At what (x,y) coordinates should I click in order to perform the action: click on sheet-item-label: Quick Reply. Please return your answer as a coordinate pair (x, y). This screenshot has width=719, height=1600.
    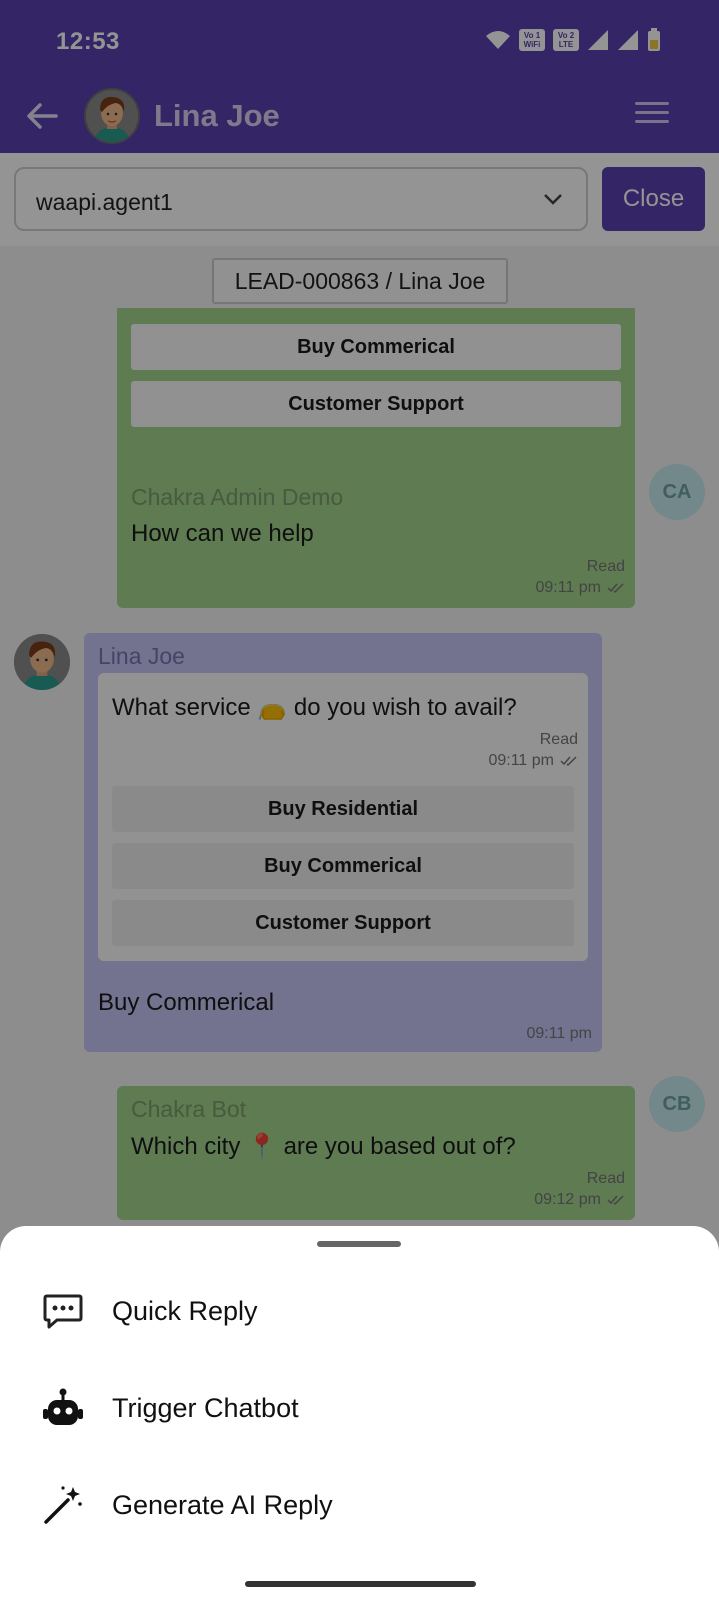
    Looking at the image, I should click on (185, 1311).